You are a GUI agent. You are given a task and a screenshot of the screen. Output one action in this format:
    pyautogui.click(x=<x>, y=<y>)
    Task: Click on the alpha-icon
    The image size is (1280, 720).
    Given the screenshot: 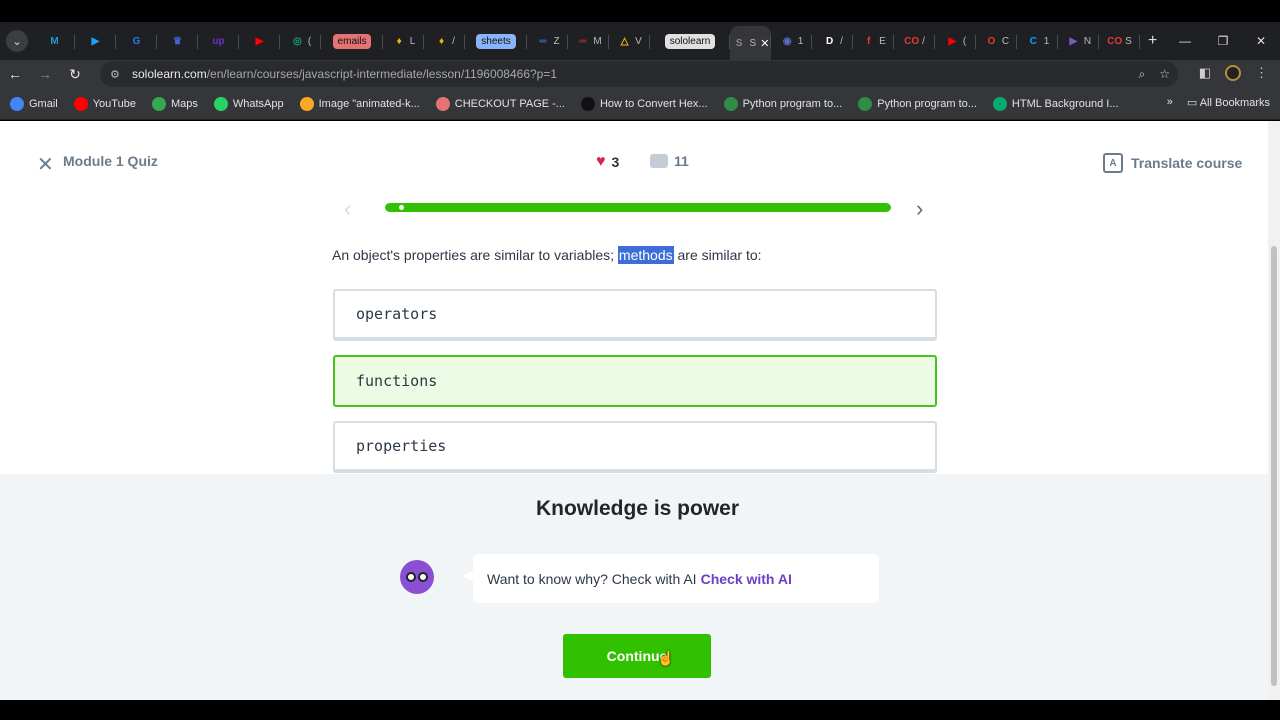 What is the action you would take?
    pyautogui.click(x=587, y=103)
    